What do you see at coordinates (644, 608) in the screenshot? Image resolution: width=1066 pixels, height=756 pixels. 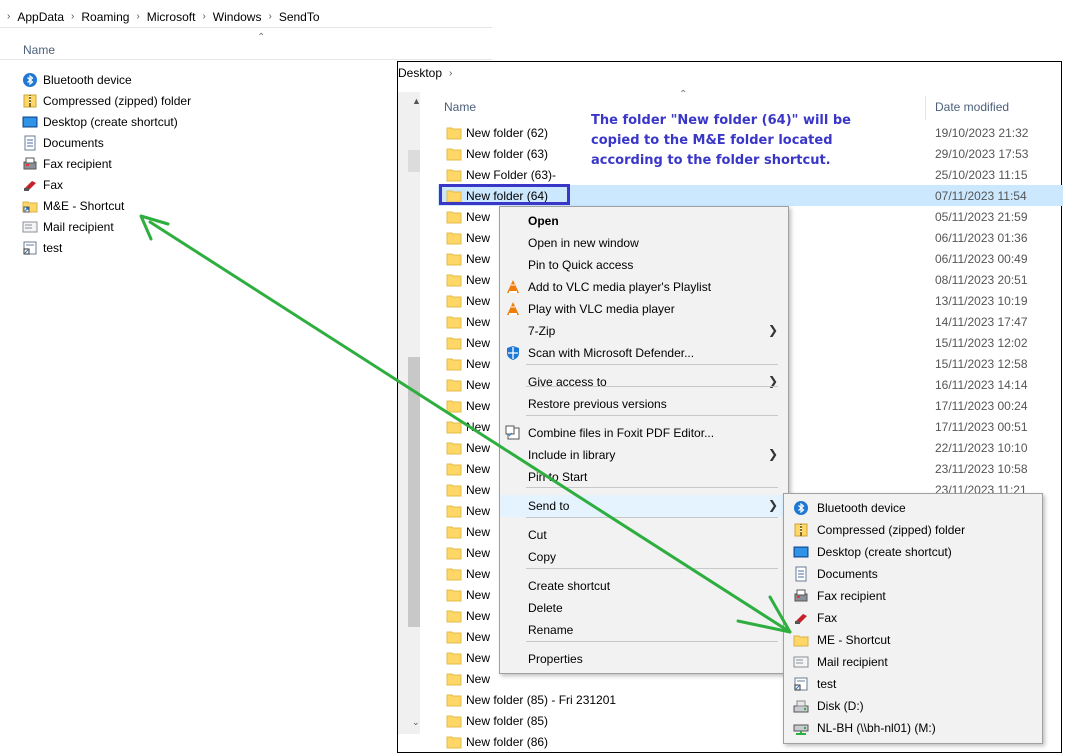 I see `menu-item-delete: Delete` at bounding box center [644, 608].